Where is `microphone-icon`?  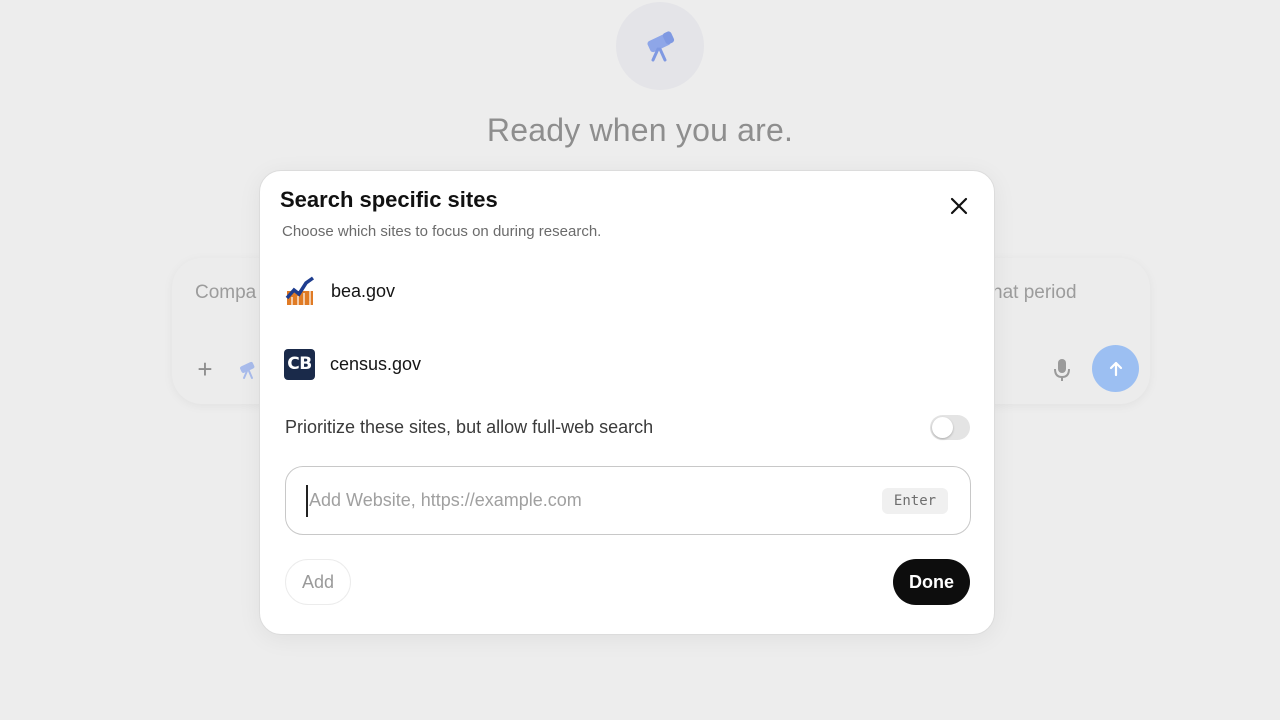
microphone-icon is located at coordinates (1062, 370).